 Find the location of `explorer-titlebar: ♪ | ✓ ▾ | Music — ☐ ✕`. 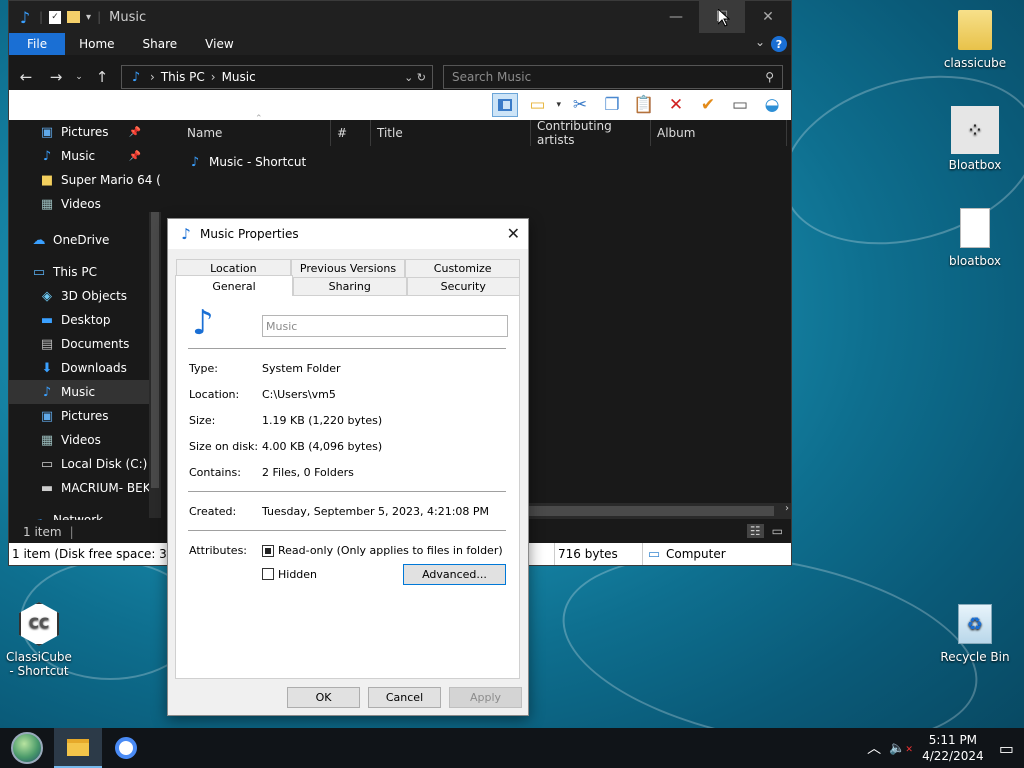

explorer-titlebar: ♪ | ✓ ▾ | Music — ☐ ✕ is located at coordinates (400, 17).